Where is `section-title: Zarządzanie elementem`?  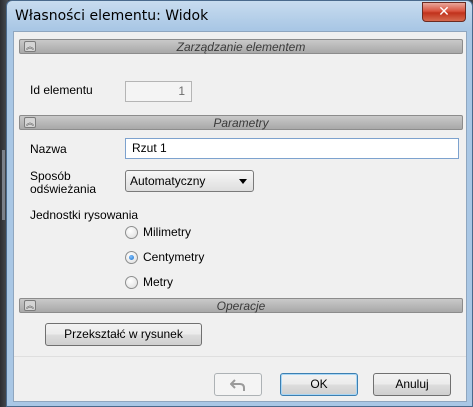
section-title: Zarządzanie elementem is located at coordinates (241, 47).